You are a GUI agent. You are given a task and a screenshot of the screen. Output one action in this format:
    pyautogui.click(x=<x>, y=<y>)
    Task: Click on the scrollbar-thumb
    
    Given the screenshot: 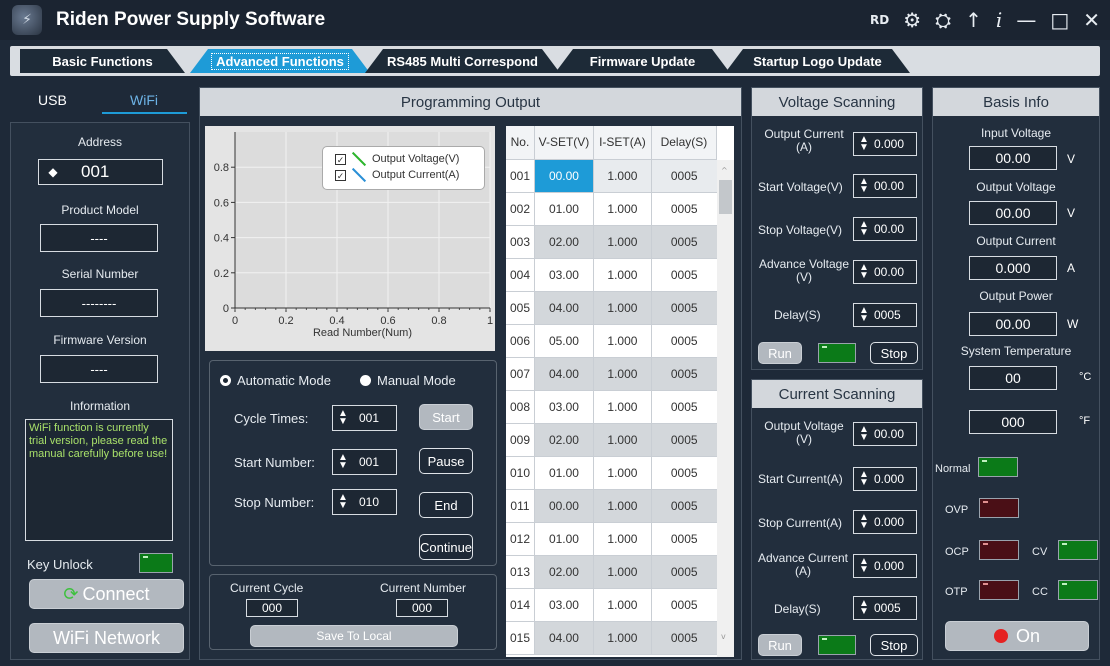 What is the action you would take?
    pyautogui.click(x=725, y=197)
    